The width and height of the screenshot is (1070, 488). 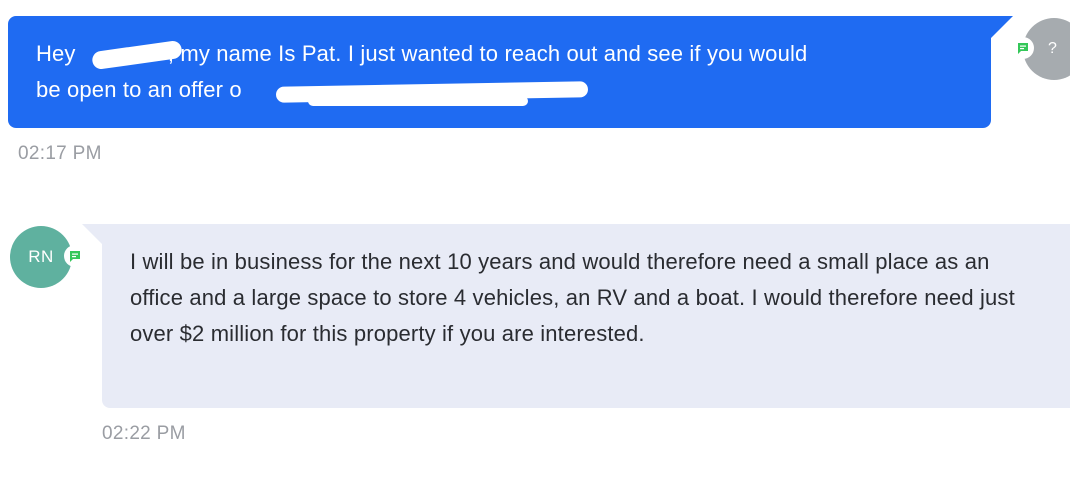 I want to click on outgoing-text-line2: be open to an offer o, so click(x=139, y=89).